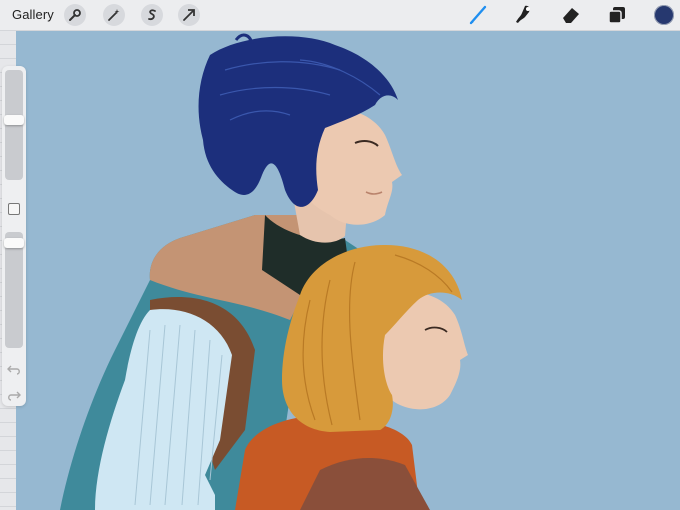 The height and width of the screenshot is (510, 680). What do you see at coordinates (617, 15) in the screenshot?
I see `layers-icon` at bounding box center [617, 15].